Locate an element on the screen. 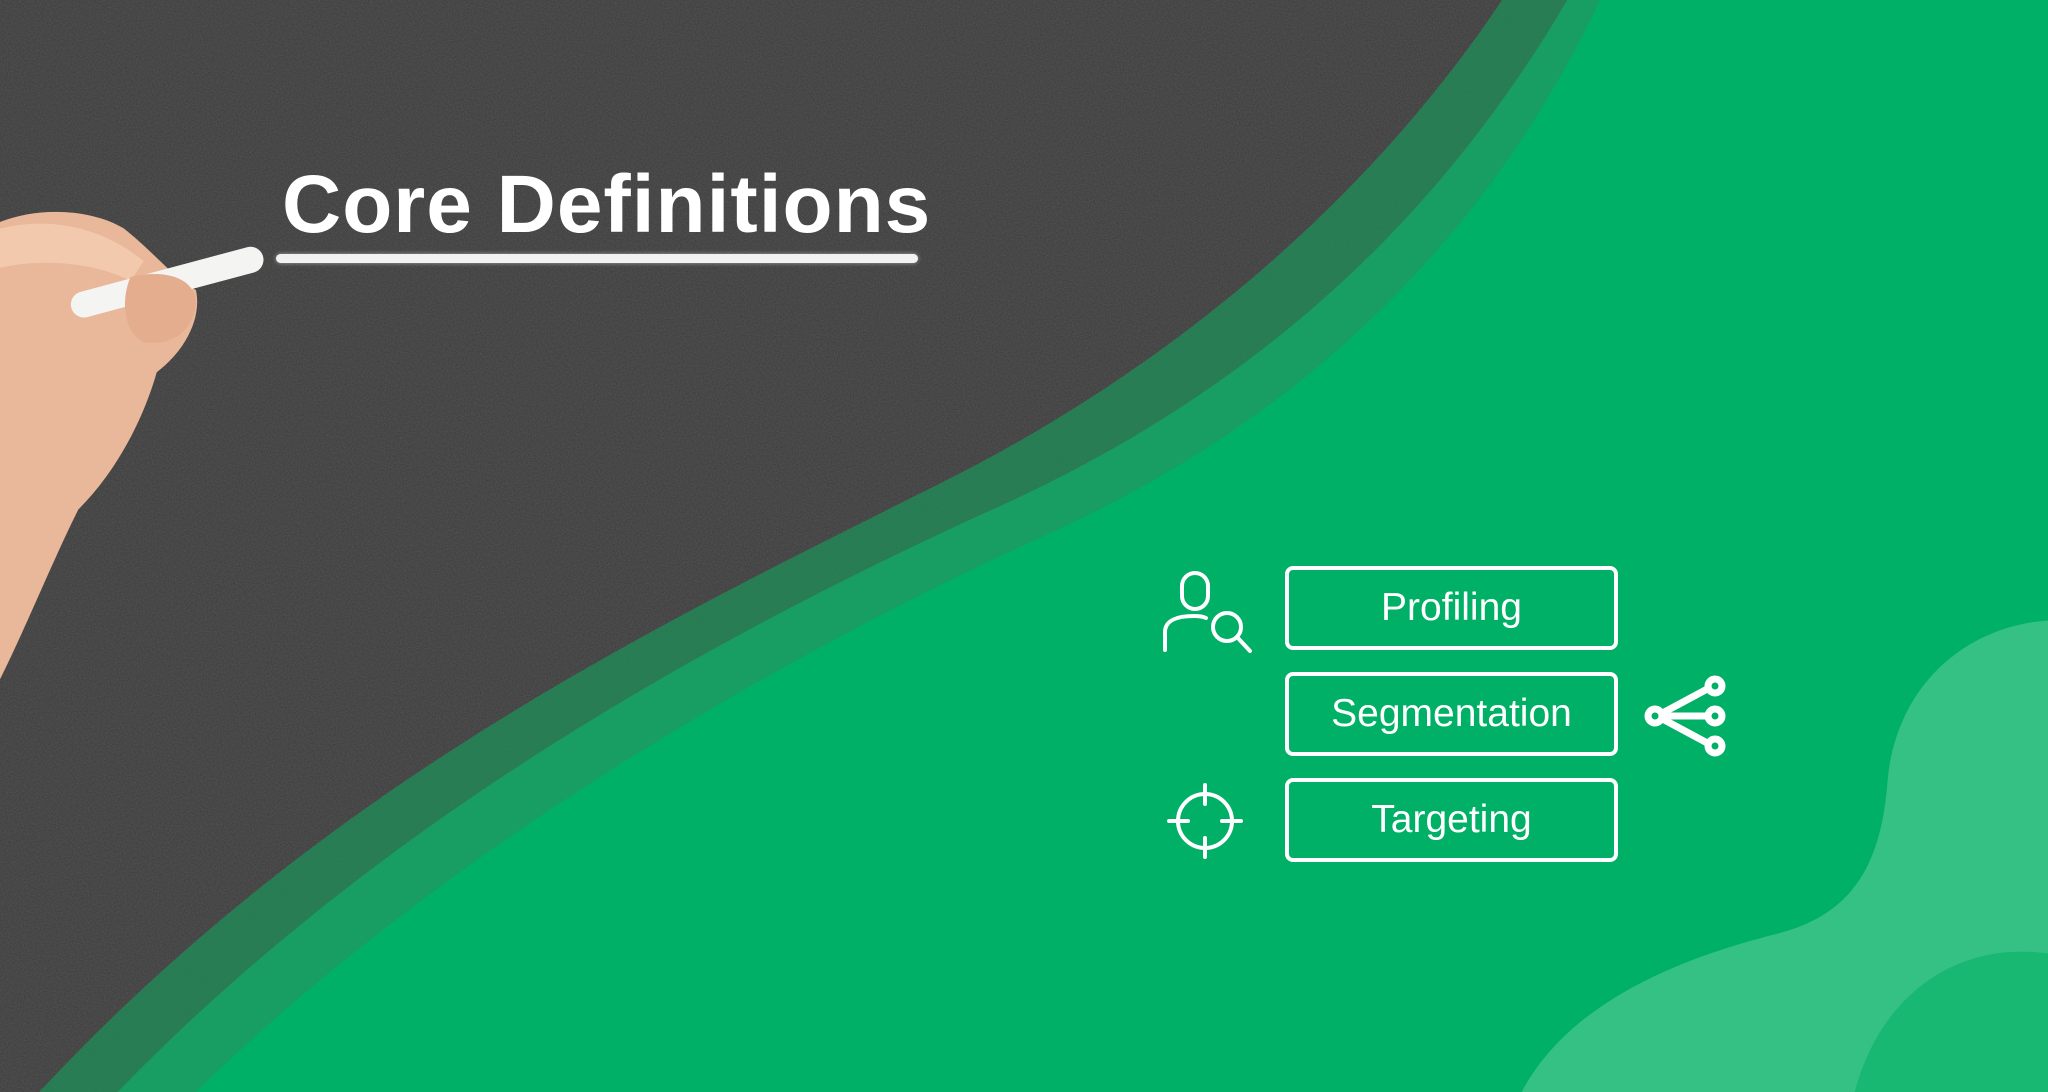  crosshair-icon is located at coordinates (1205, 821).